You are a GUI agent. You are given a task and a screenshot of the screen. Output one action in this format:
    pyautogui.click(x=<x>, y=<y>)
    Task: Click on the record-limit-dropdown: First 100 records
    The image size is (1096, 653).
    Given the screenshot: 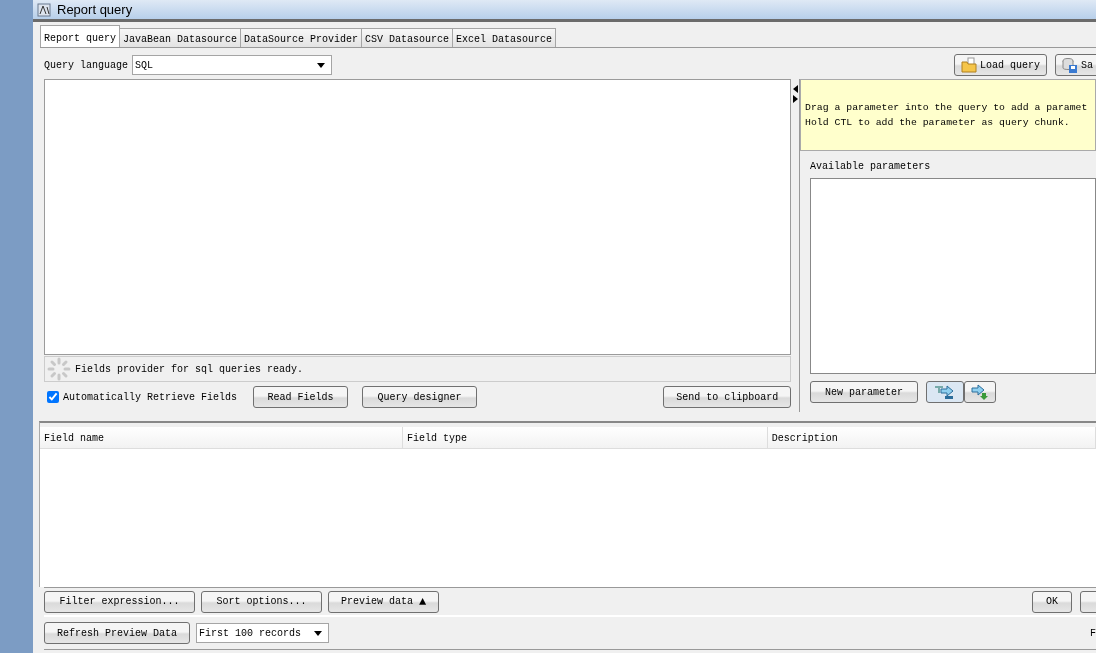 What is the action you would take?
    pyautogui.click(x=263, y=633)
    